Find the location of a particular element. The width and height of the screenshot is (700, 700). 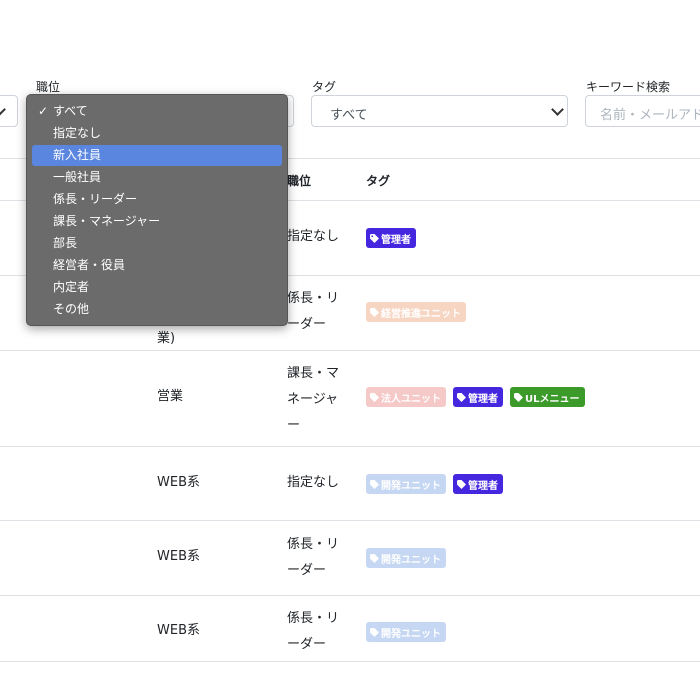

column-header-tags: タグ is located at coordinates (378, 180).